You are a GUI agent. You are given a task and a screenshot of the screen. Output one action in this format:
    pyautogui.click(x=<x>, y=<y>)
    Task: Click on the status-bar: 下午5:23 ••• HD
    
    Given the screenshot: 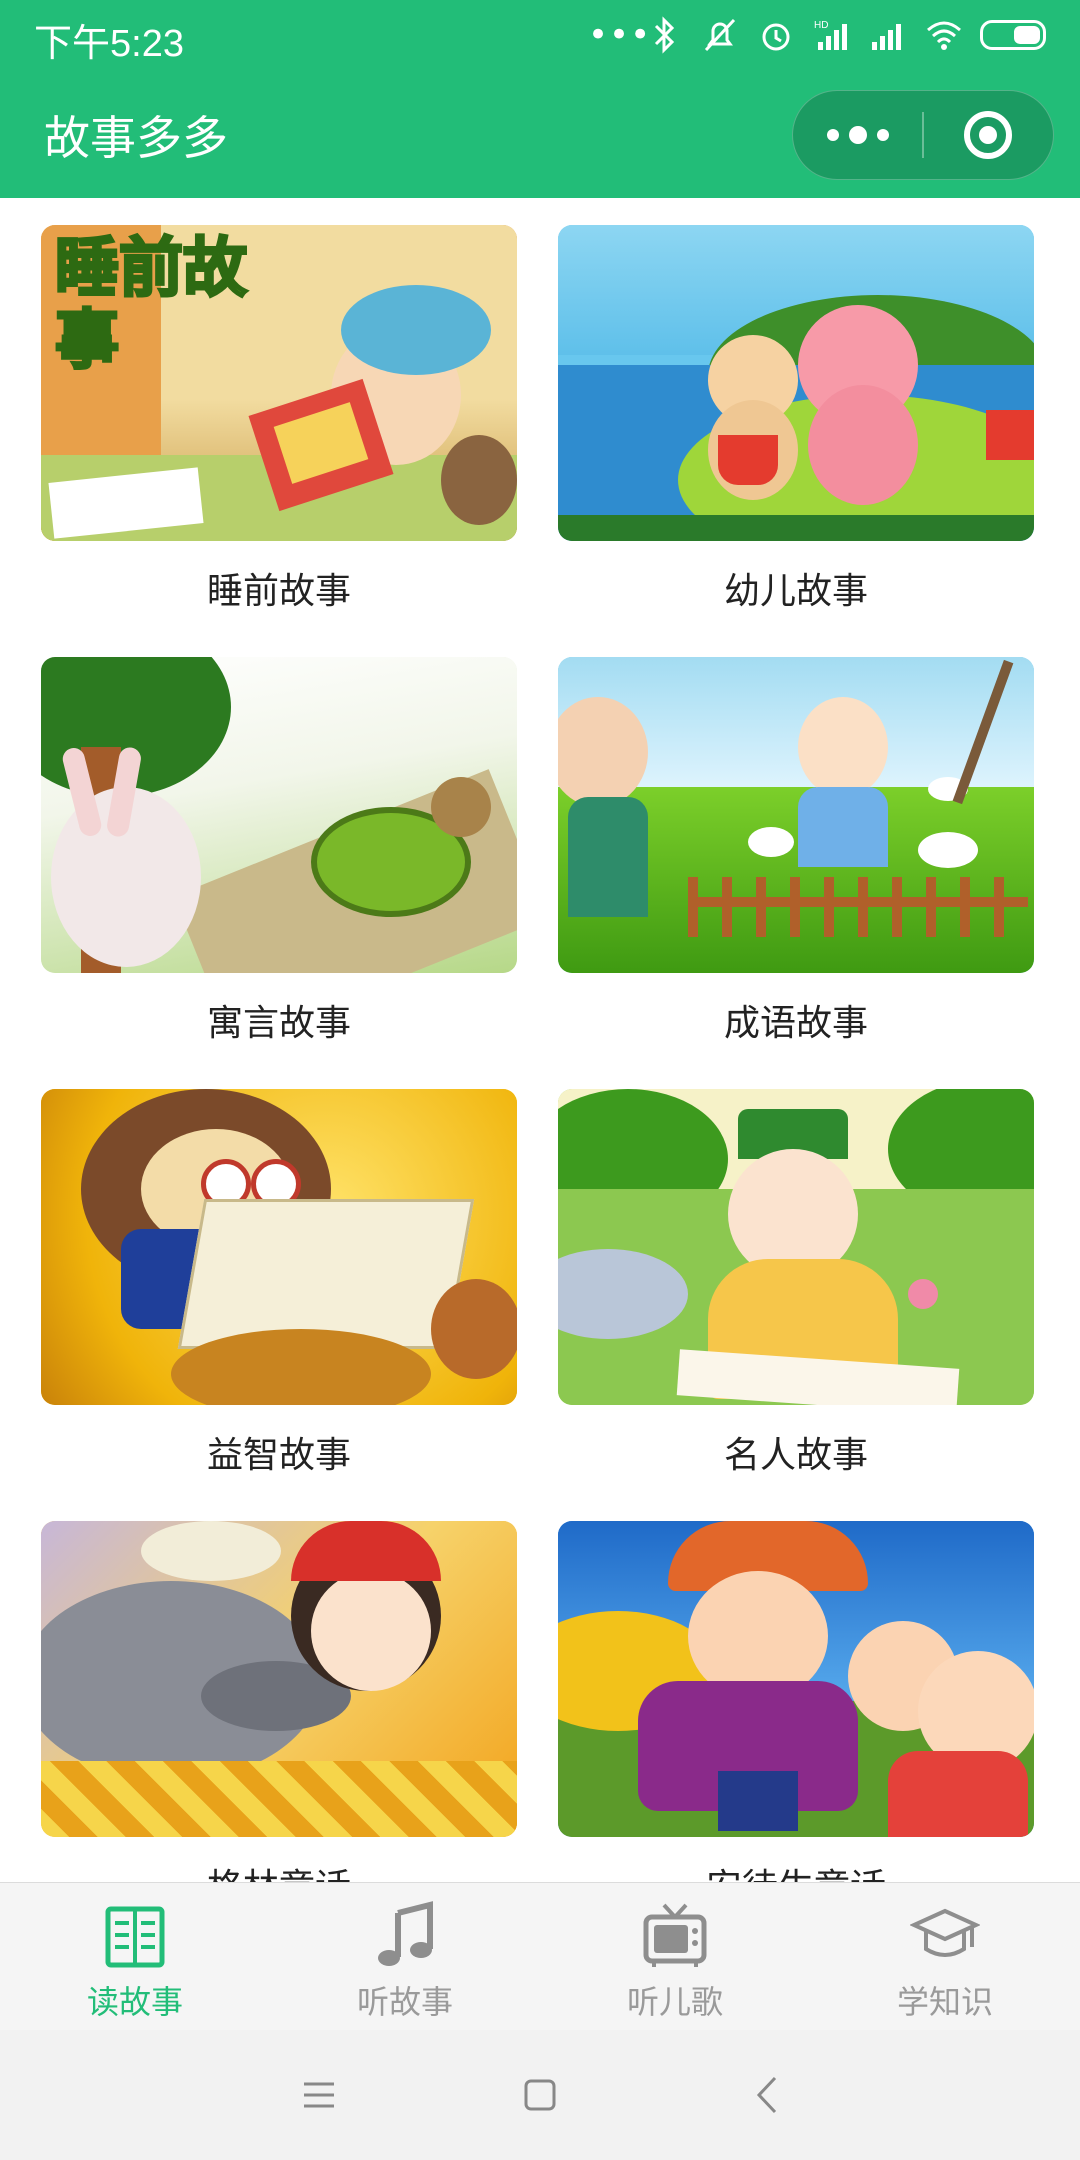 What is the action you would take?
    pyautogui.click(x=540, y=35)
    